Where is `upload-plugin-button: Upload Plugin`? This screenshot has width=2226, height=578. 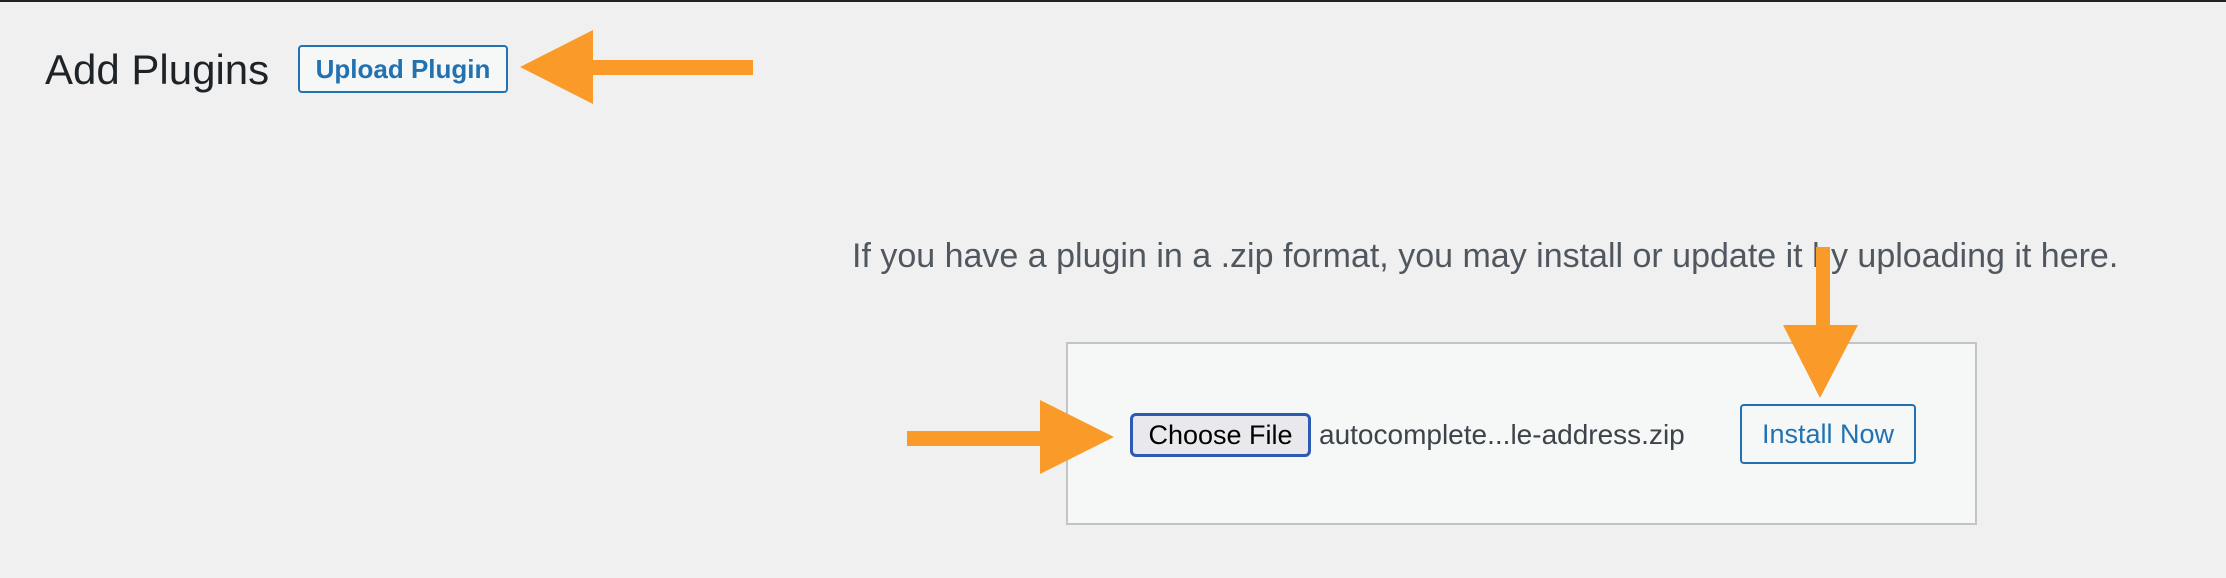
upload-plugin-button: Upload Plugin is located at coordinates (403, 69).